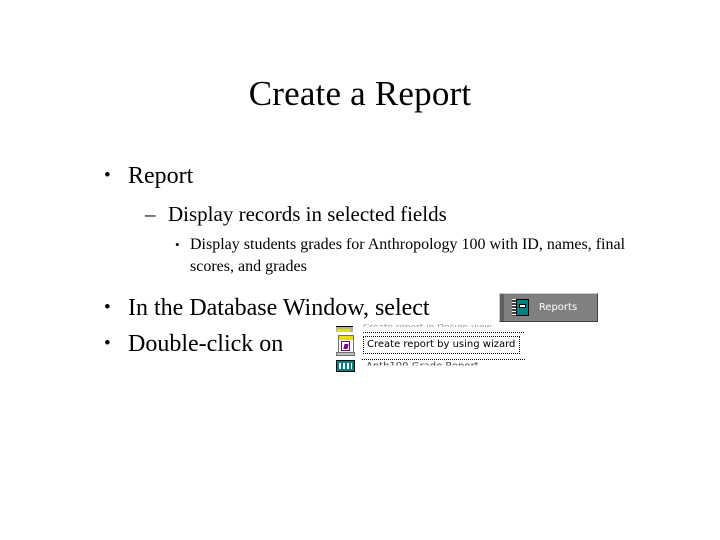 The width and height of the screenshot is (720, 540). I want to click on bullet-text: In the Database Window, select, so click(279, 308).